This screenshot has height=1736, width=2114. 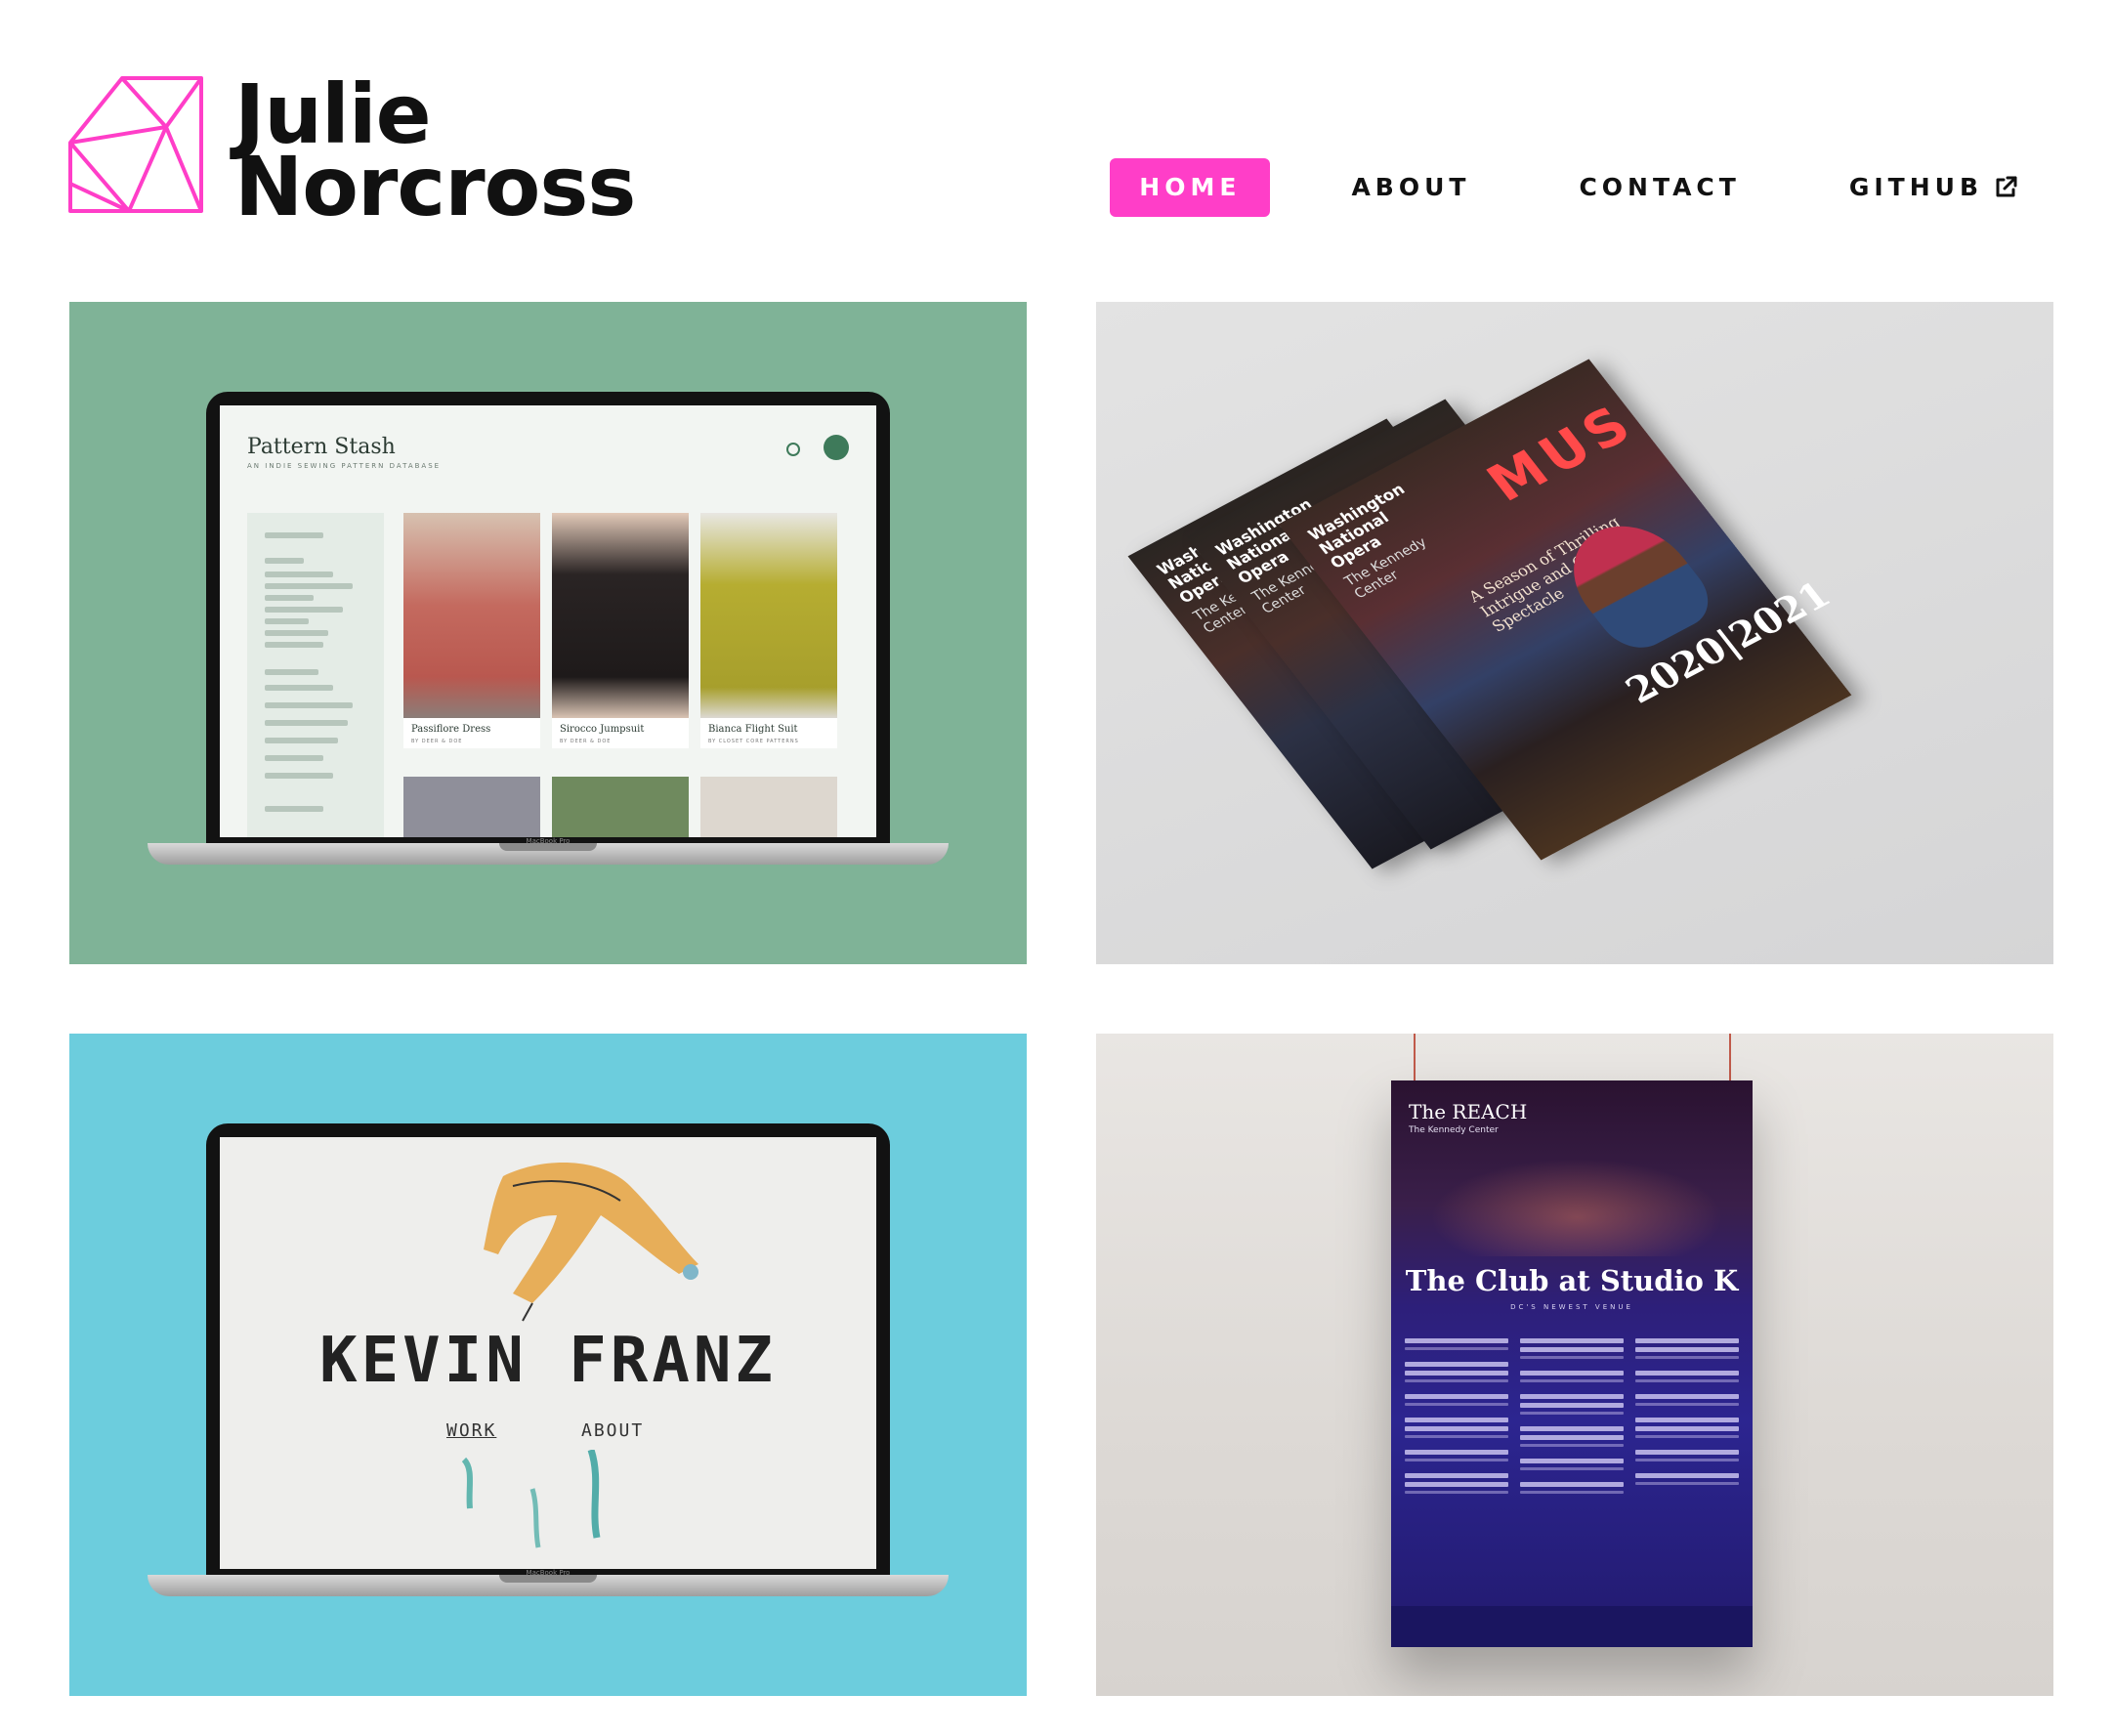 I want to click on kevin-franz-title: KEVIN FRANZ, so click(x=548, y=1361).